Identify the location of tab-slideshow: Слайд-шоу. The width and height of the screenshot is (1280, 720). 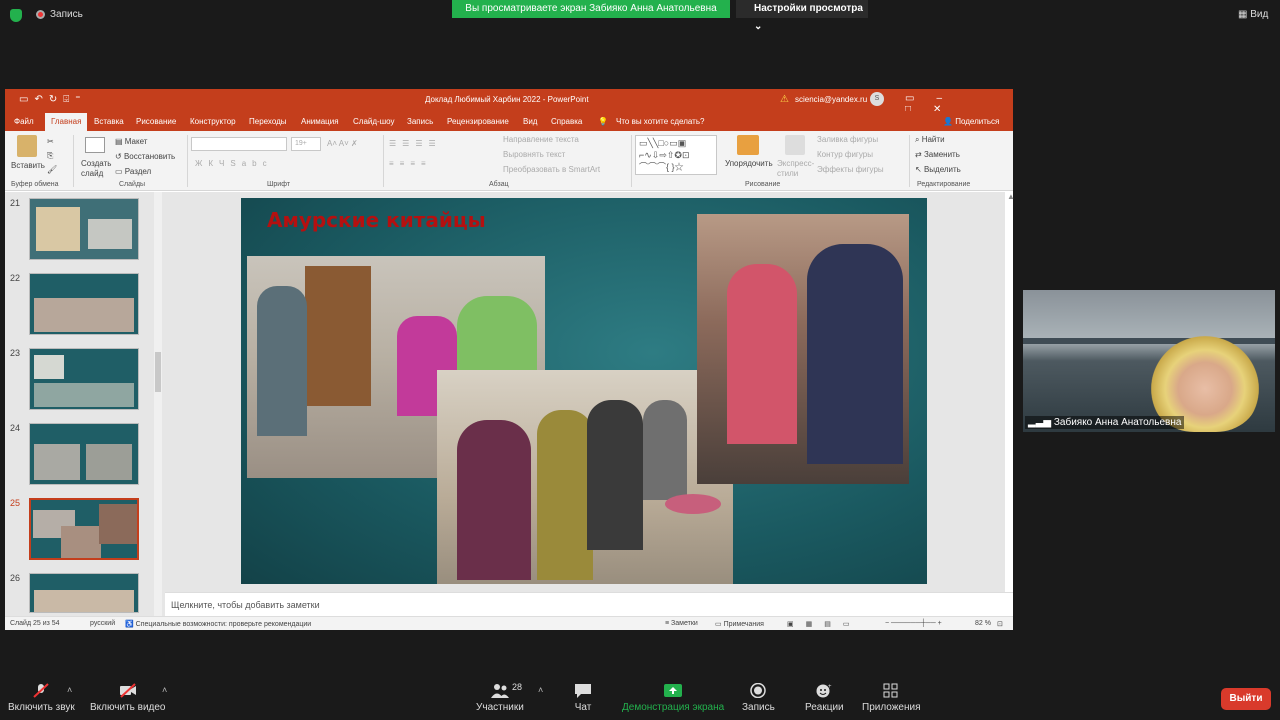
(373, 121).